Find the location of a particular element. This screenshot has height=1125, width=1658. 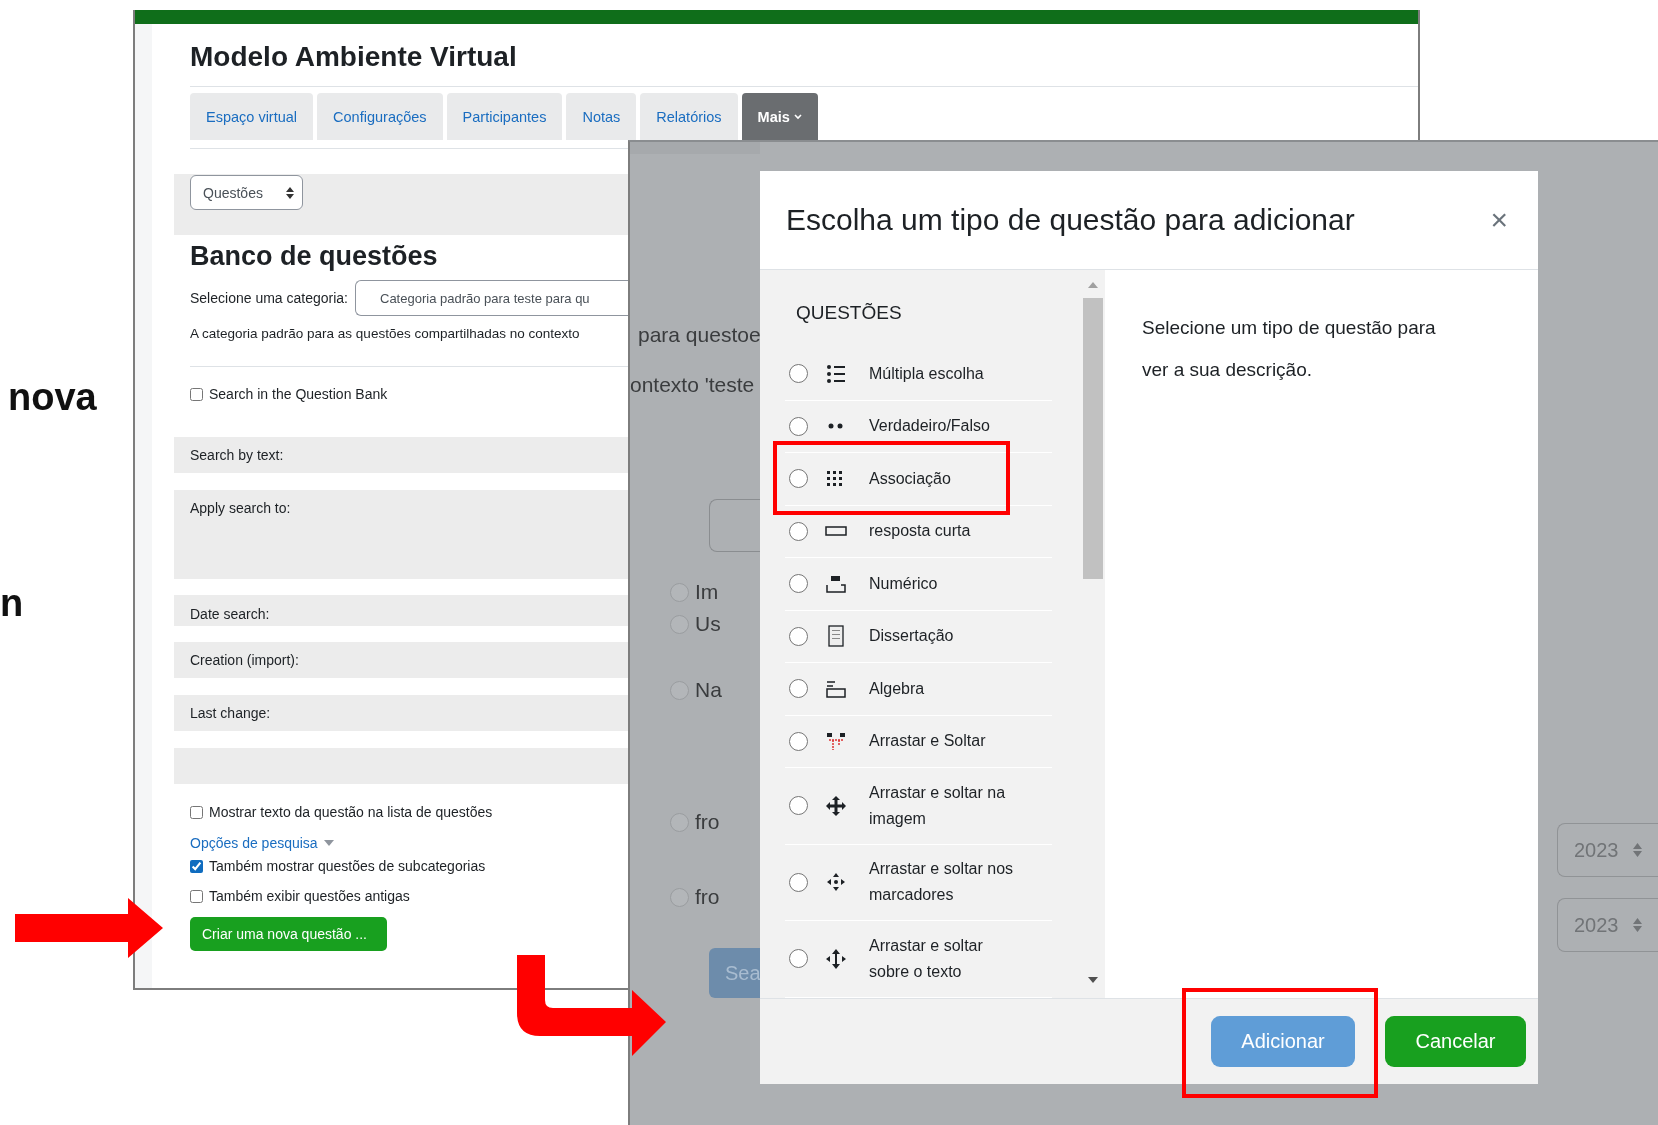

question-type-option: Múltipla escolha is located at coordinates (918, 374).